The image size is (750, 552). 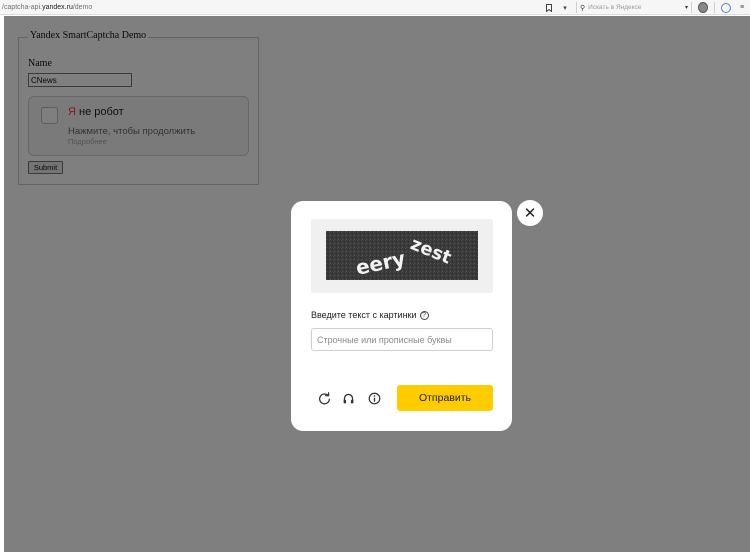 What do you see at coordinates (726, 7) in the screenshot?
I see `alice-icon` at bounding box center [726, 7].